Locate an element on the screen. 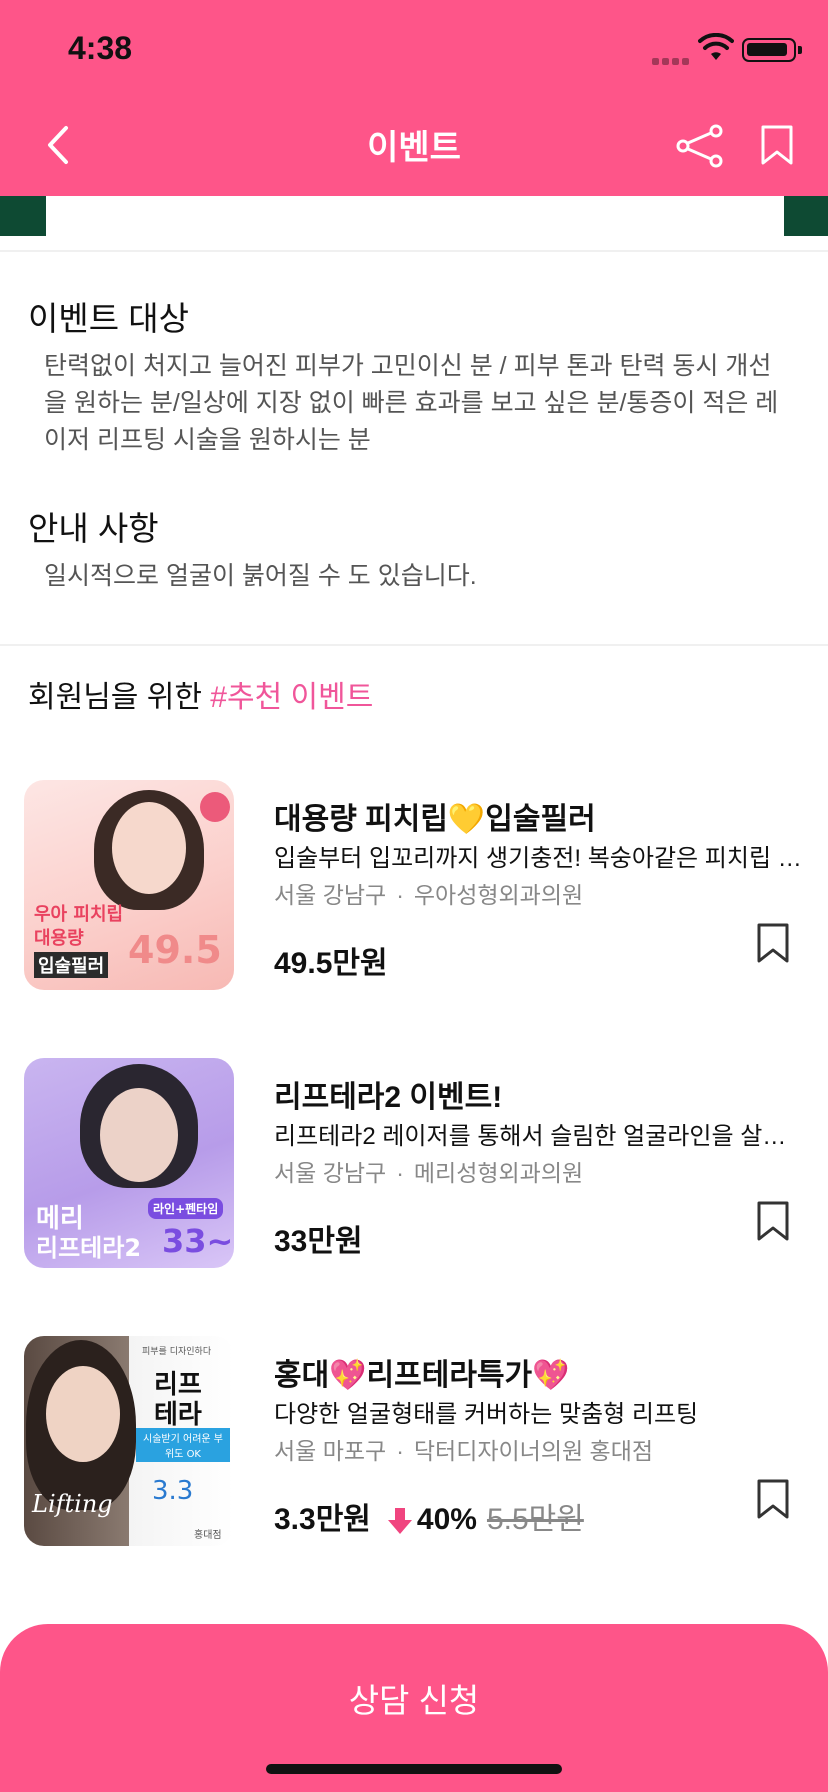 This screenshot has width=828, height=1792. recommend-heading: 회원님을 위한 #추천 이벤트 is located at coordinates (200, 694).